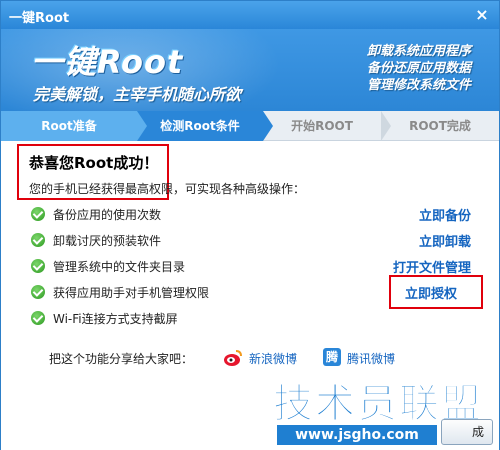 Image resolution: width=500 pixels, height=450 pixels. I want to click on list-item-wifi-screenshot: Wi-Fi连接方式支持截屏, so click(251, 318).